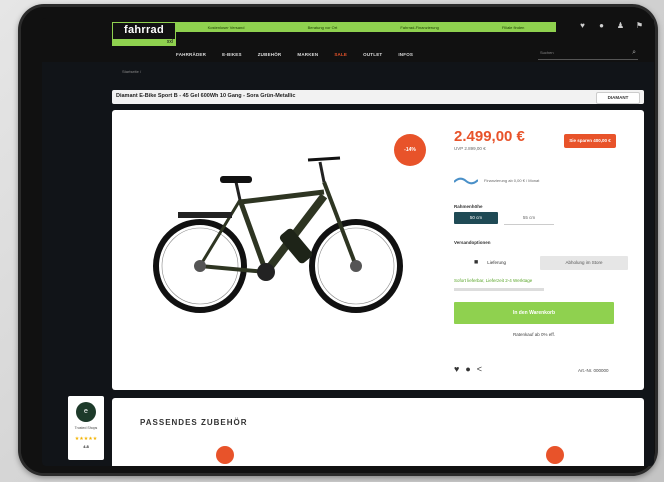 This screenshot has height=482, width=664. What do you see at coordinates (466, 181) in the screenshot?
I see `financing-icon` at bounding box center [466, 181].